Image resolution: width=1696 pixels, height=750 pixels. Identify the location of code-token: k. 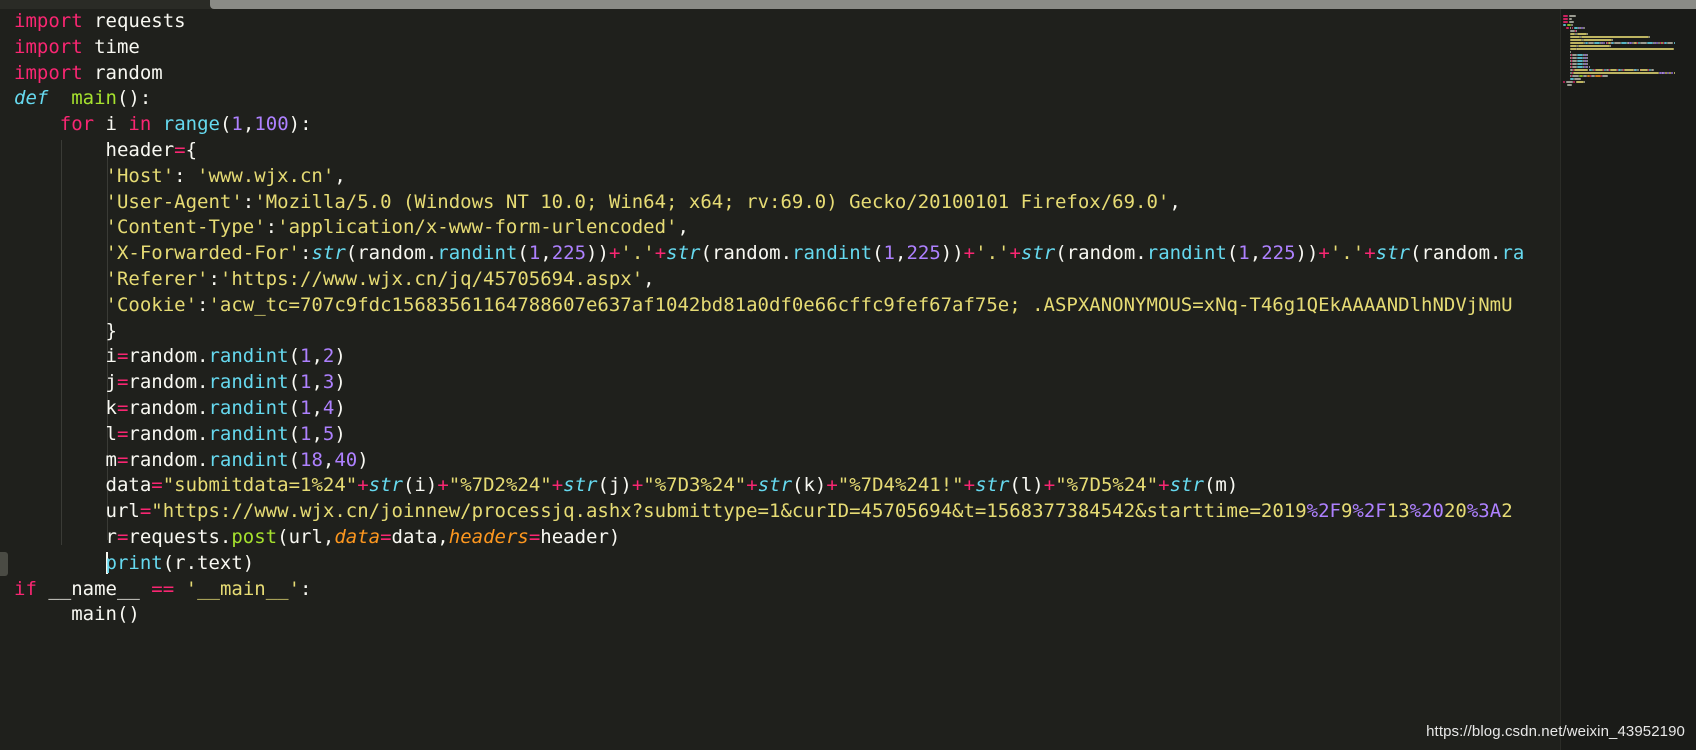
(65, 407).